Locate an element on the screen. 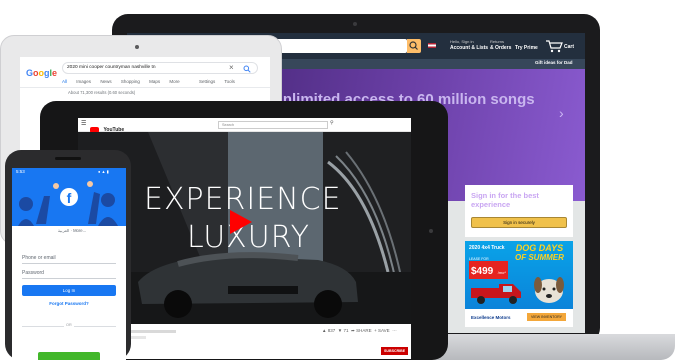 This screenshot has height=360, width=675. signin-button: Sign in securely is located at coordinates (519, 222).